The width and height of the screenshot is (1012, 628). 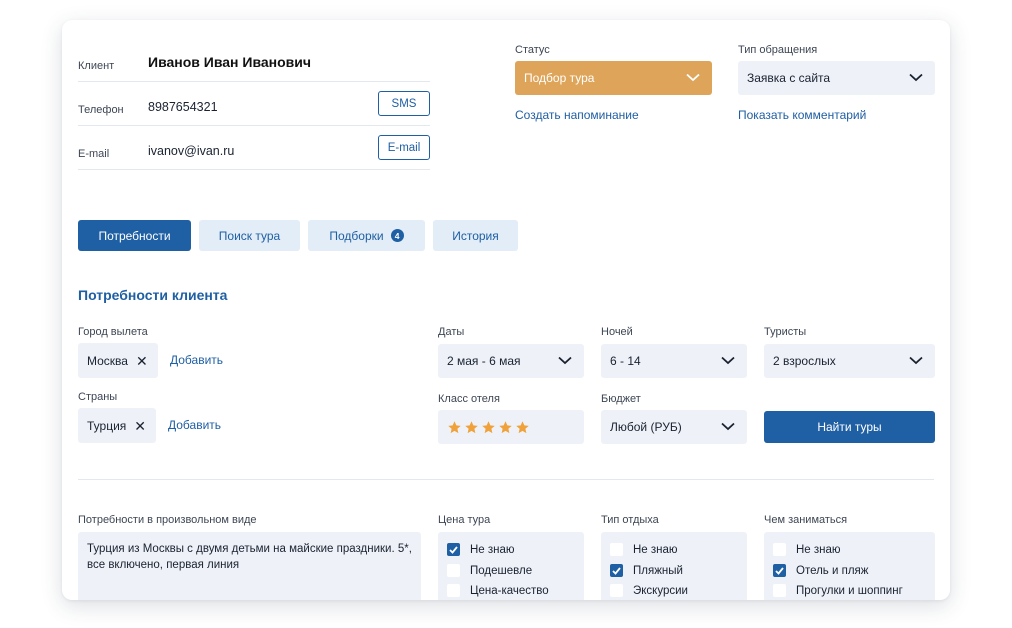 What do you see at coordinates (469, 399) in the screenshot?
I see `hotel-class-label: Класс отеля` at bounding box center [469, 399].